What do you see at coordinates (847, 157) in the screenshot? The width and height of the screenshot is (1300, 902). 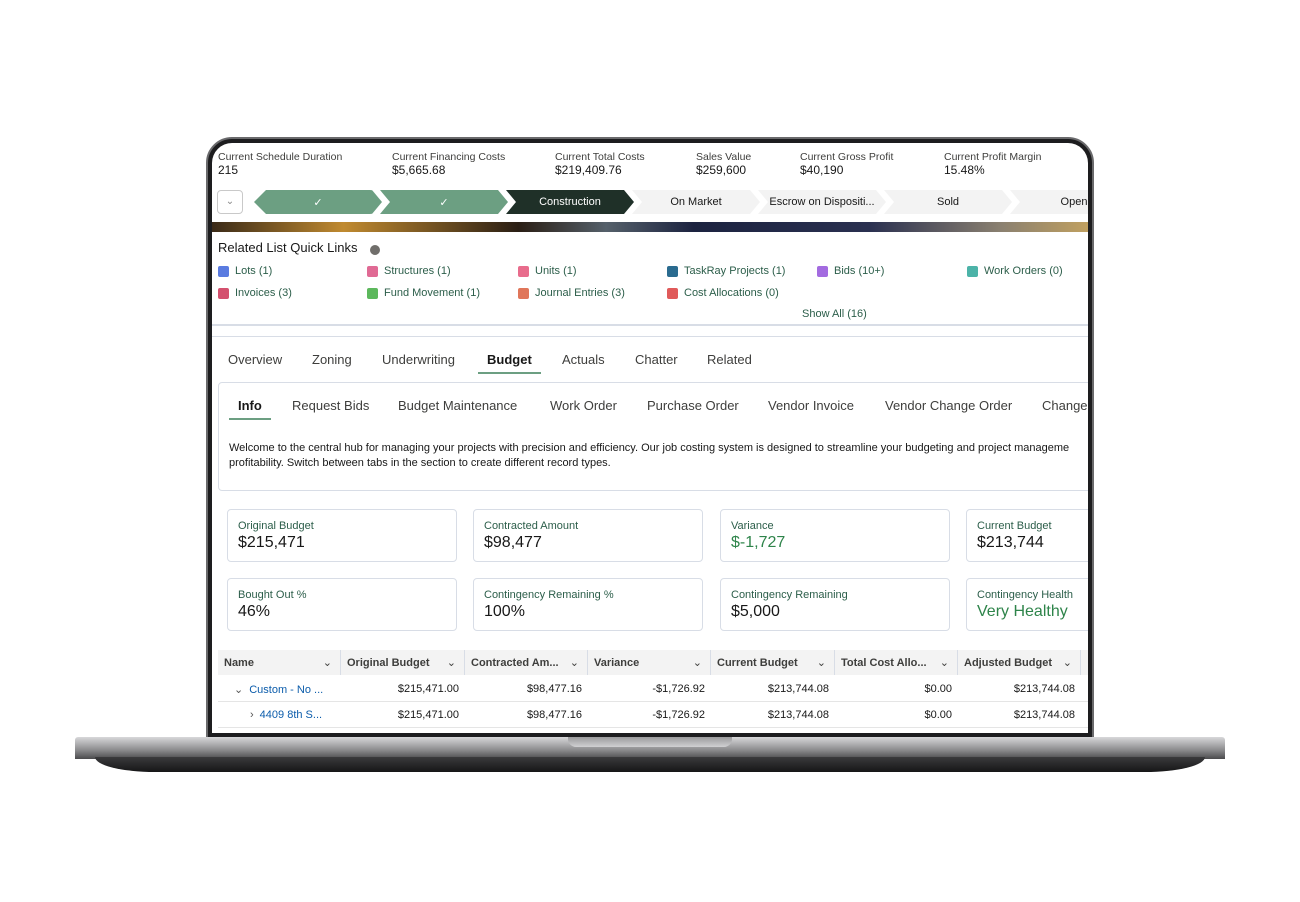 I see `stat-label: Current Gross Profit` at bounding box center [847, 157].